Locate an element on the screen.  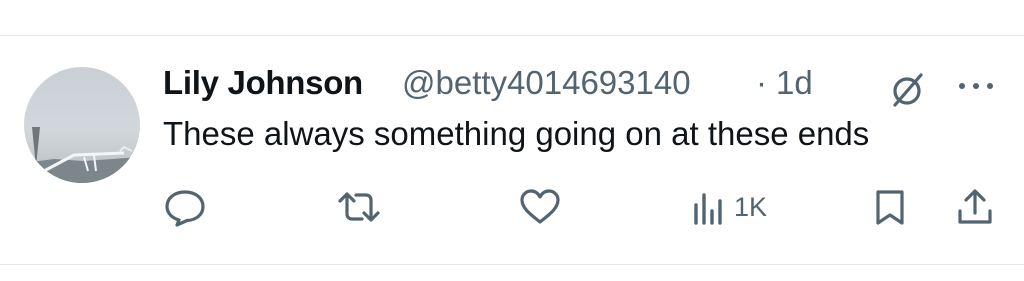
avatar is located at coordinates (82, 125).